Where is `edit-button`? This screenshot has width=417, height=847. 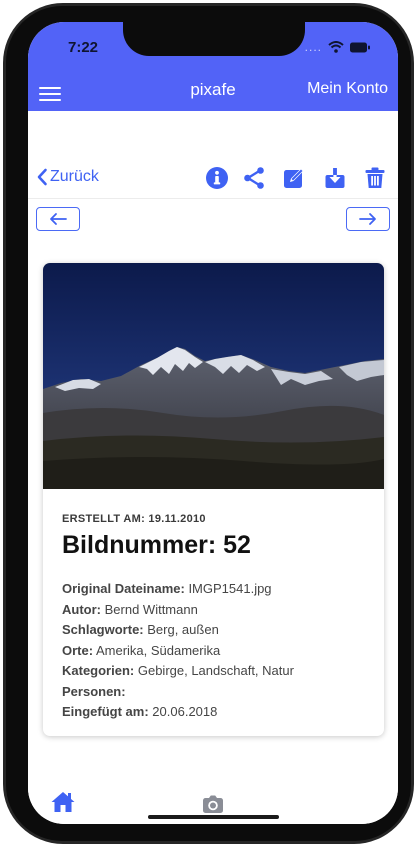 edit-button is located at coordinates (294, 178).